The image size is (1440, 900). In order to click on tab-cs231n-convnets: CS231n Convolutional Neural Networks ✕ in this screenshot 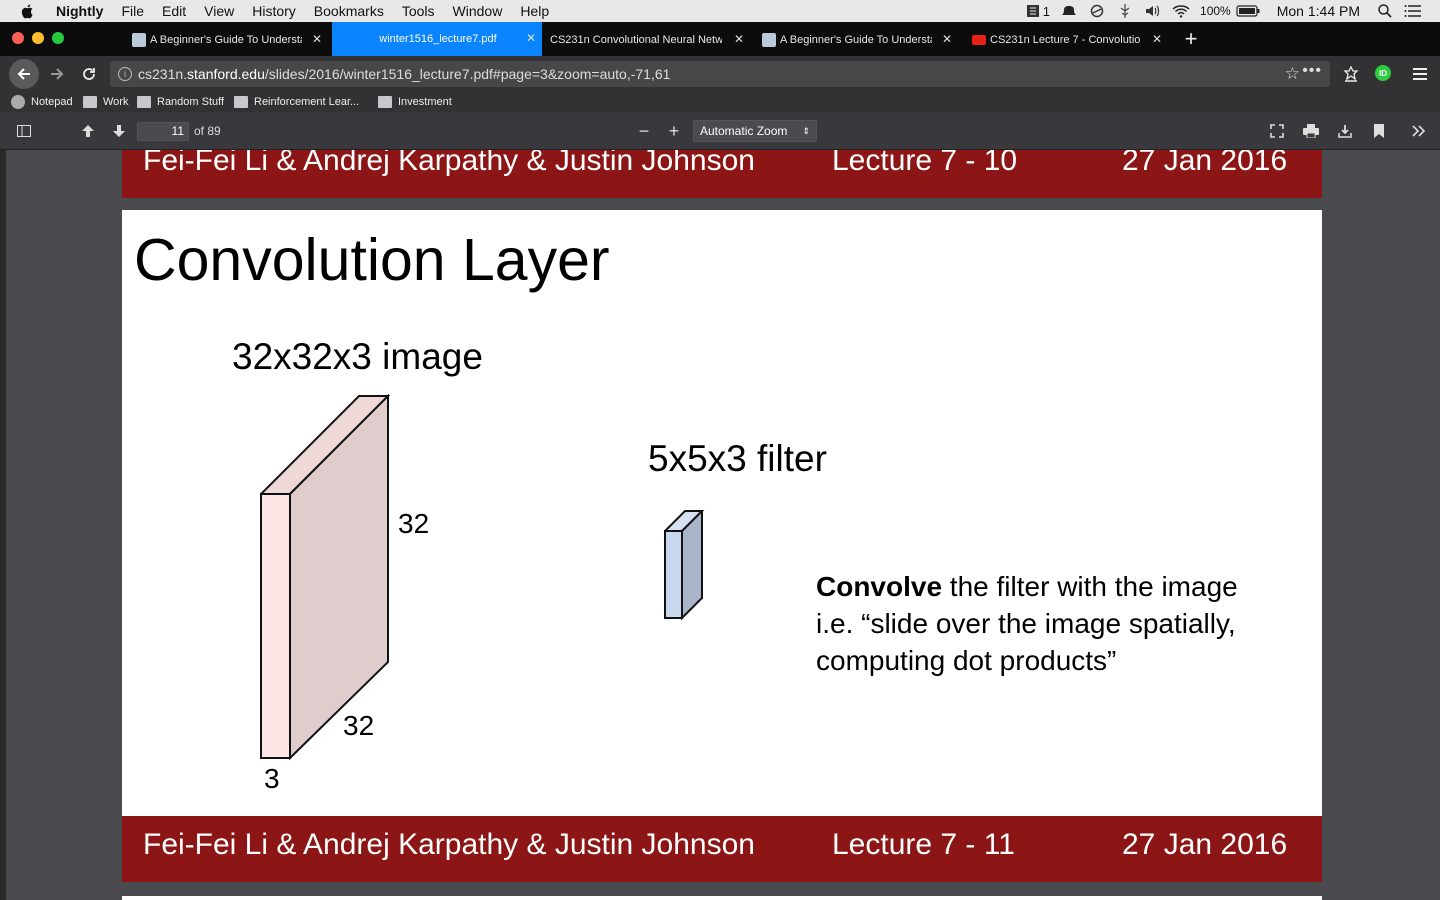, I will do `click(647, 40)`.